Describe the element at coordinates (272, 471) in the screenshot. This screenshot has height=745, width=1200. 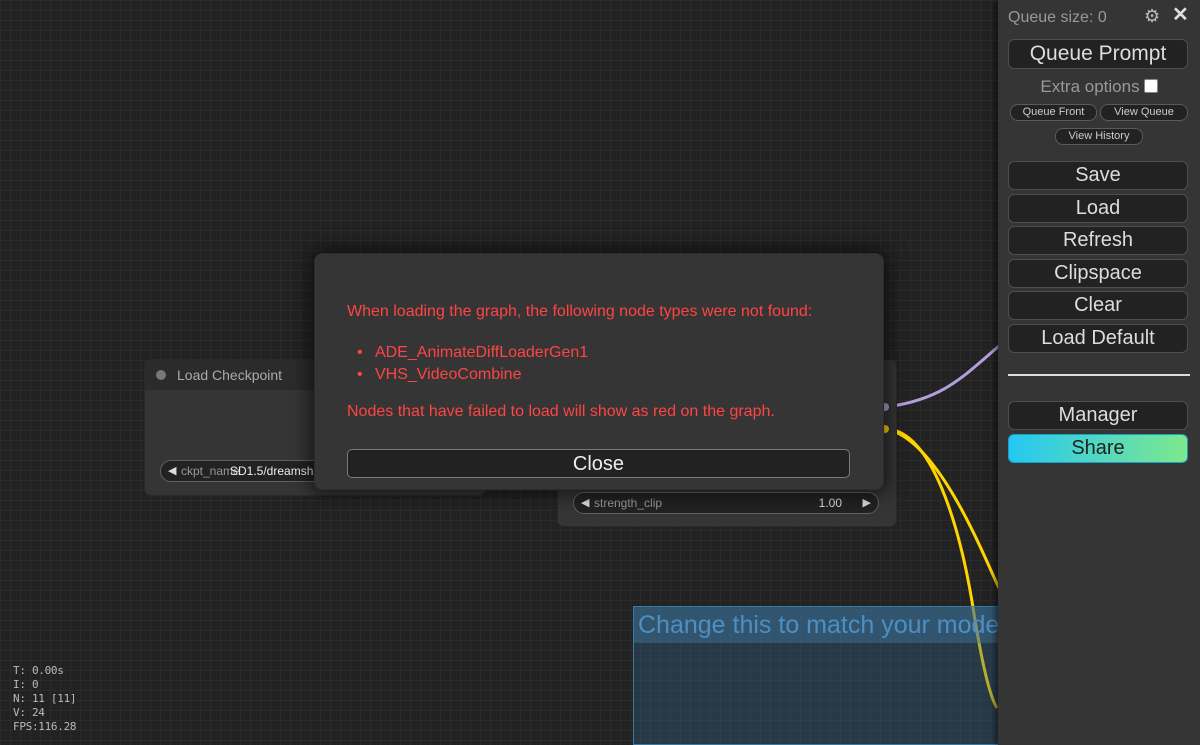
I see `widget-value: SD1.5/dreamsh` at that location.